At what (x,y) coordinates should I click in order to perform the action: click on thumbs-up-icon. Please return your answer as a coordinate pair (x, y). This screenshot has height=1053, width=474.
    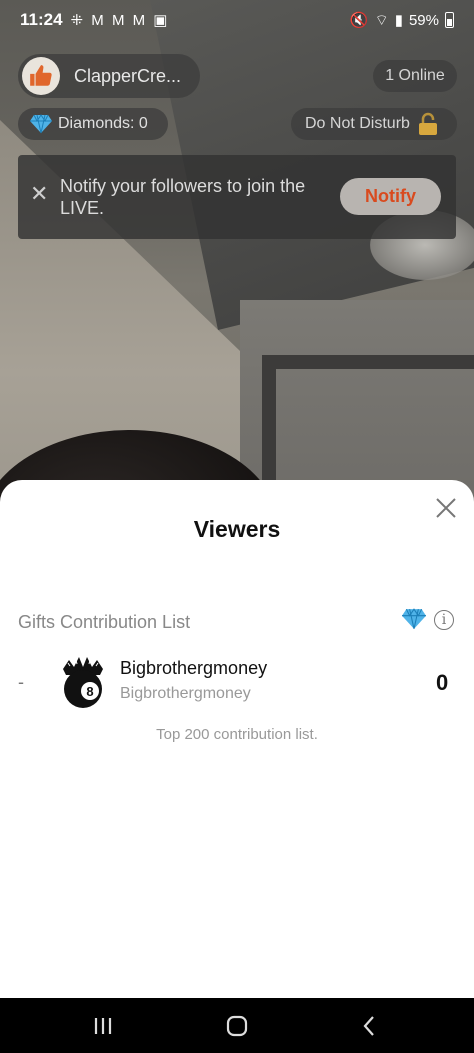
    Looking at the image, I should click on (41, 75).